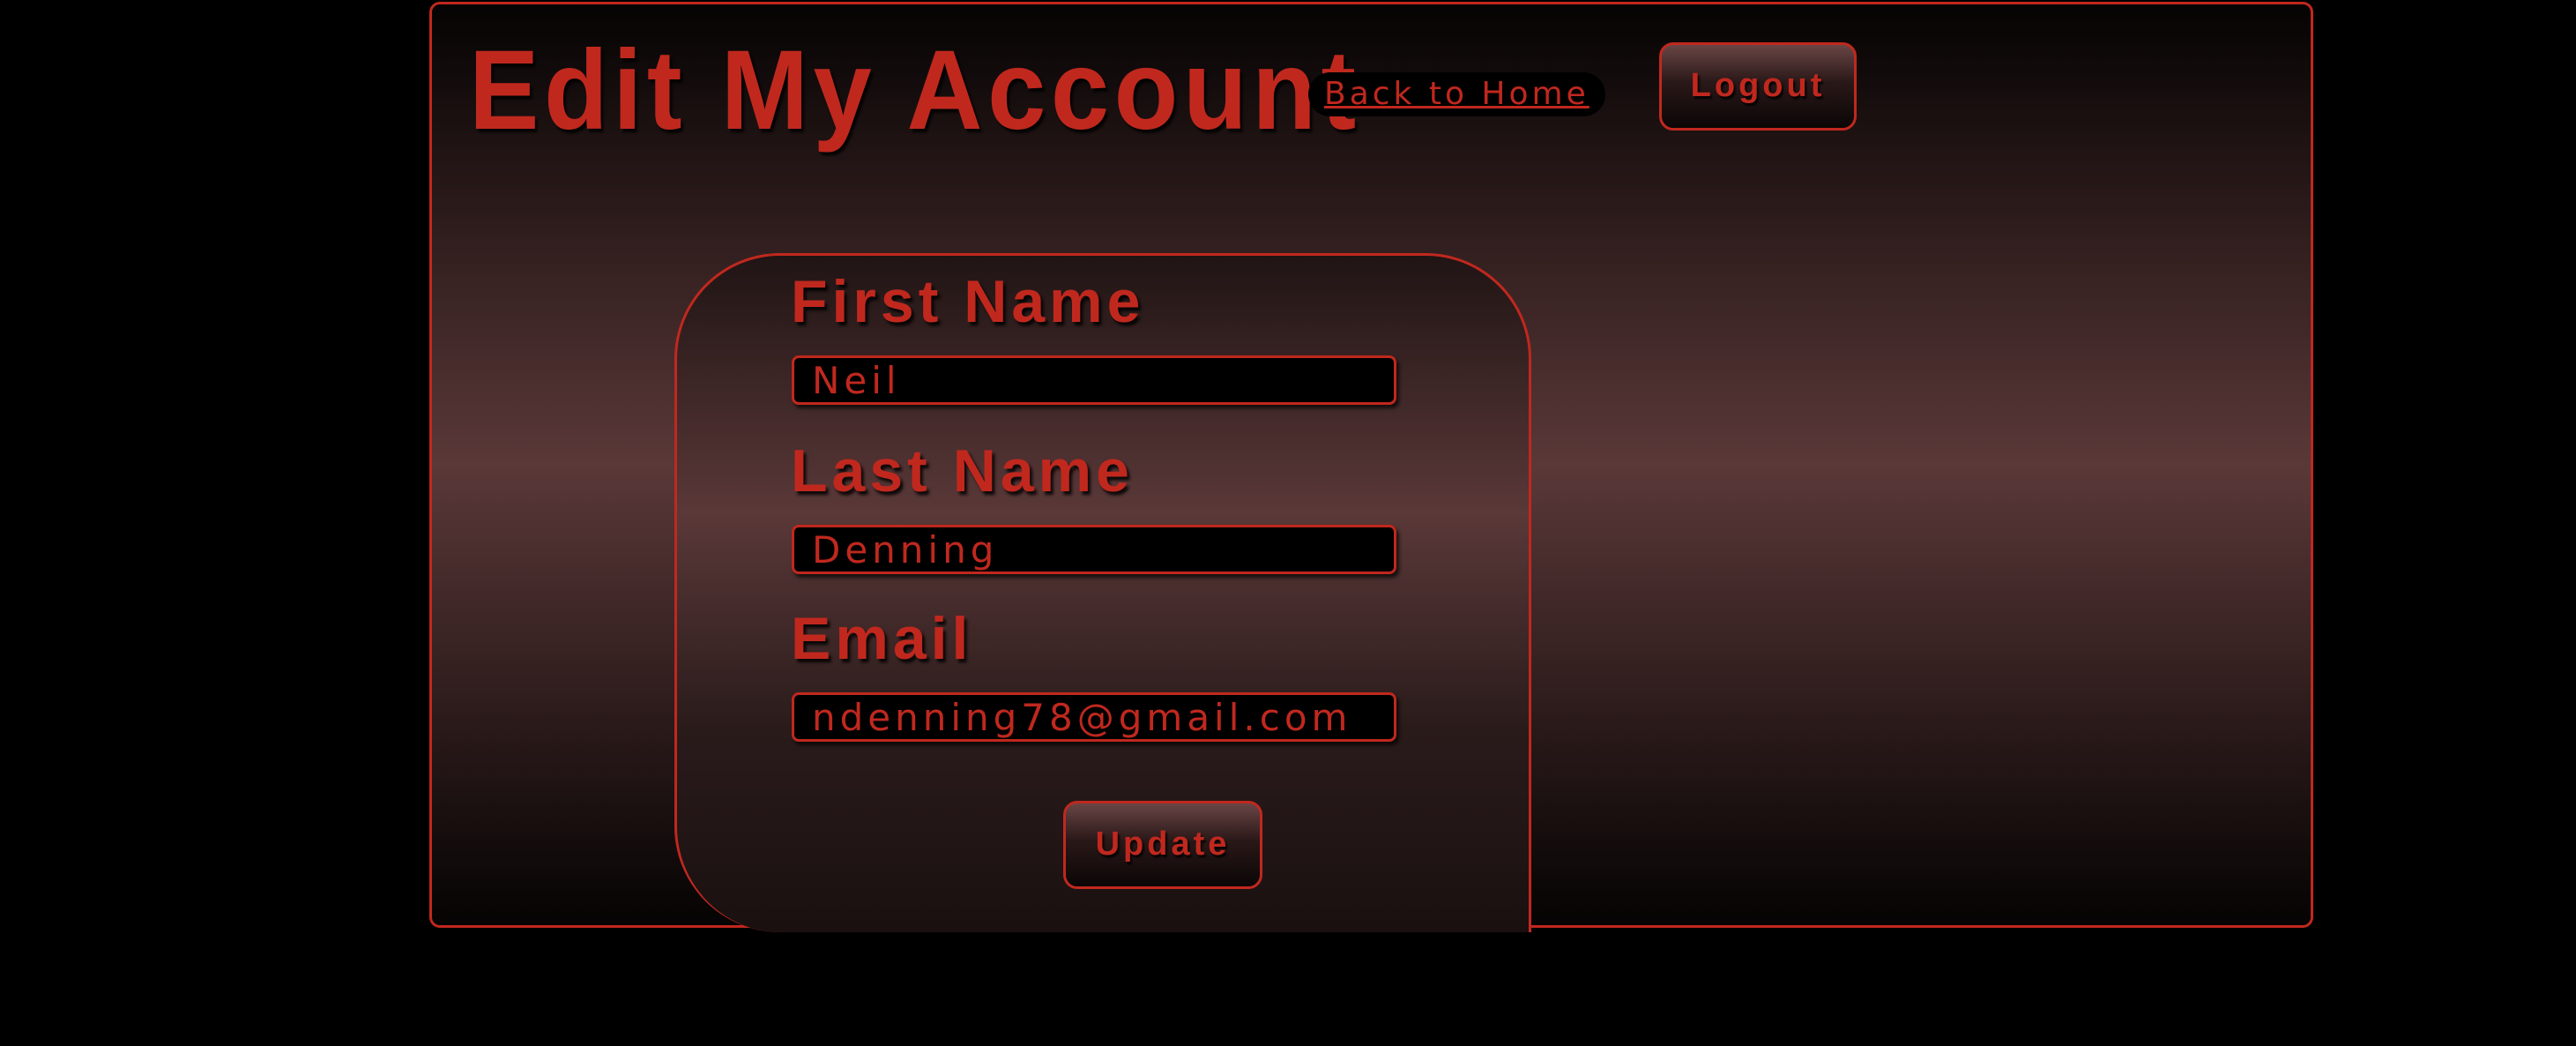 The image size is (2576, 1046). What do you see at coordinates (1456, 94) in the screenshot?
I see `back-to-home-link: Back to Home` at bounding box center [1456, 94].